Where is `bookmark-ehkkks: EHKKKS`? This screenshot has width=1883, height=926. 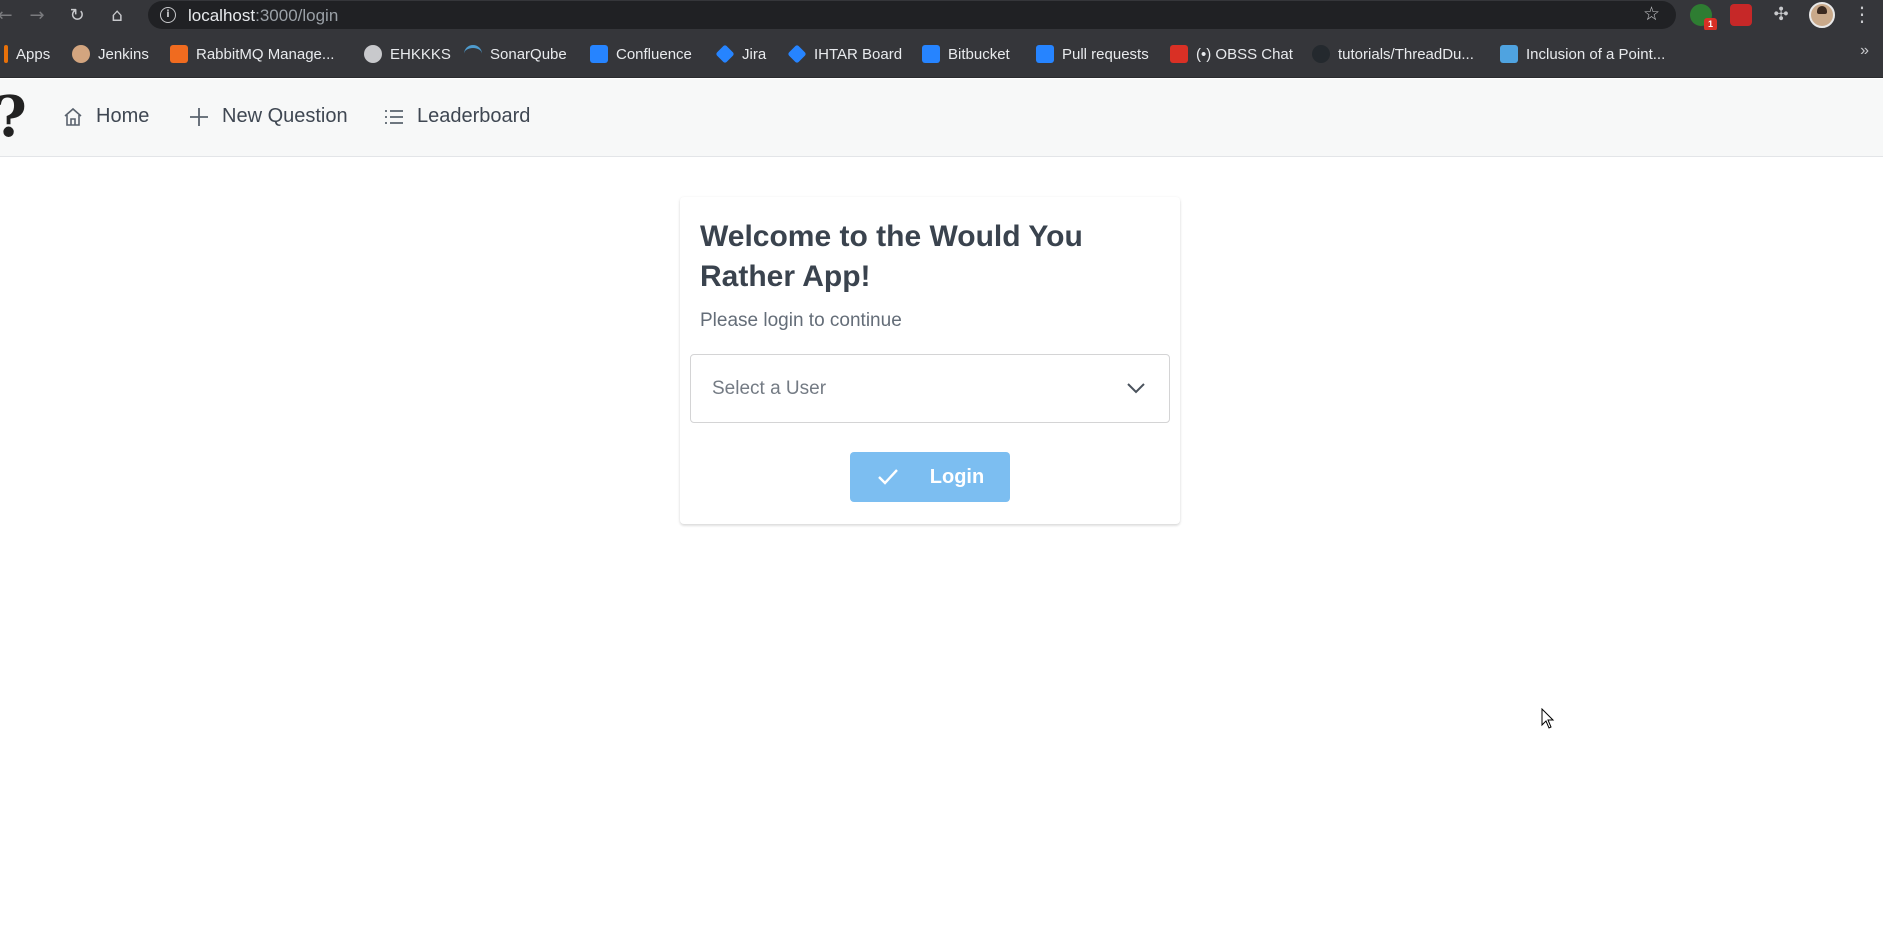 bookmark-ehkkks: EHKKKS is located at coordinates (407, 54).